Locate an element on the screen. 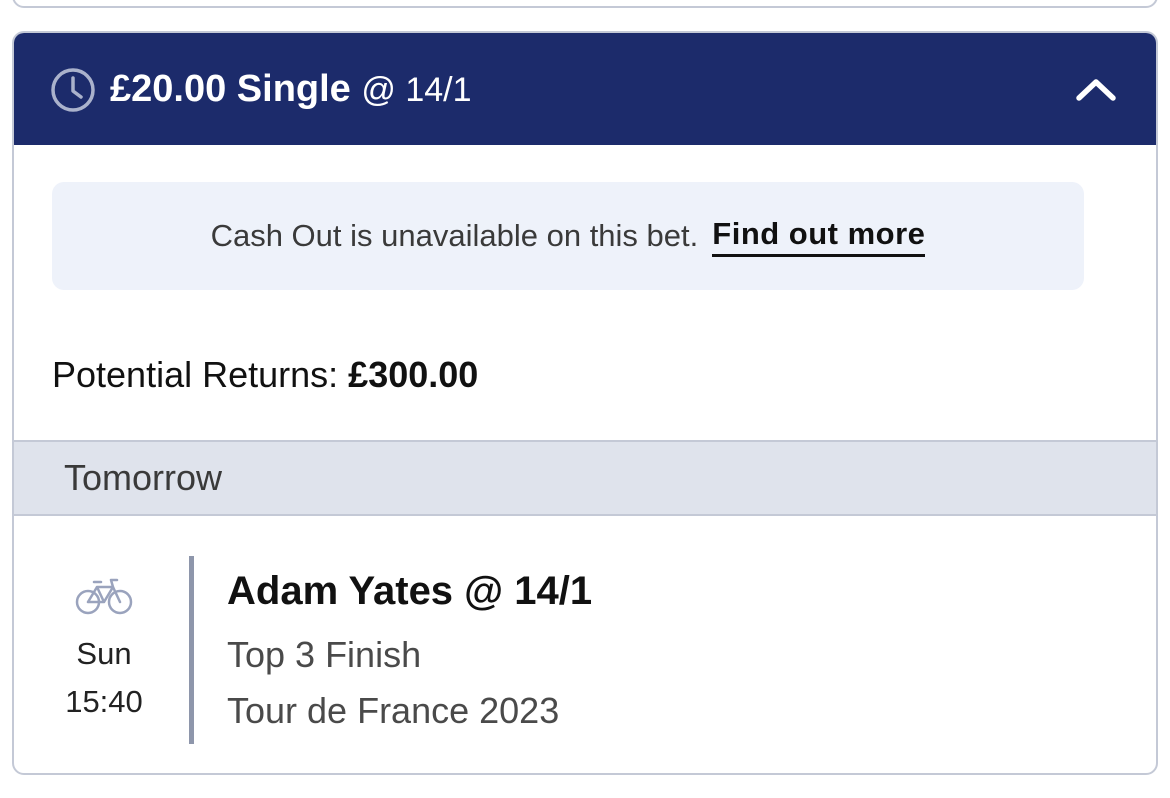 Image resolution: width=1170 pixels, height=798 pixels. event-name: Tour de France 2023 is located at coordinates (393, 710).